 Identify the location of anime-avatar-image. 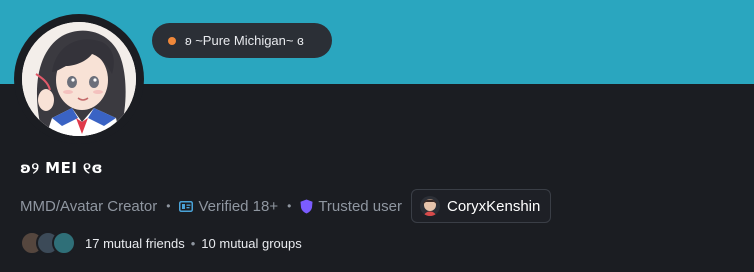
(79, 79).